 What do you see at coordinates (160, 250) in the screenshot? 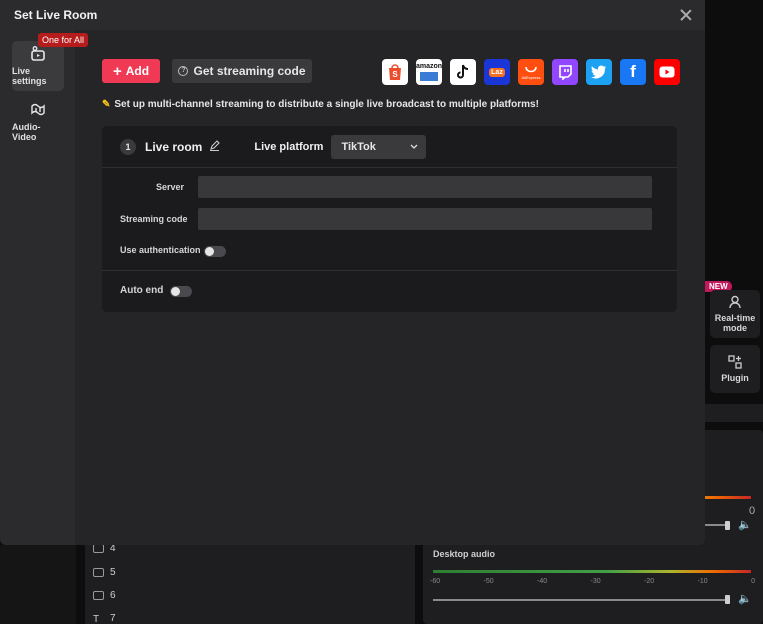
I see `use-authentication-label: Use authentication` at bounding box center [160, 250].